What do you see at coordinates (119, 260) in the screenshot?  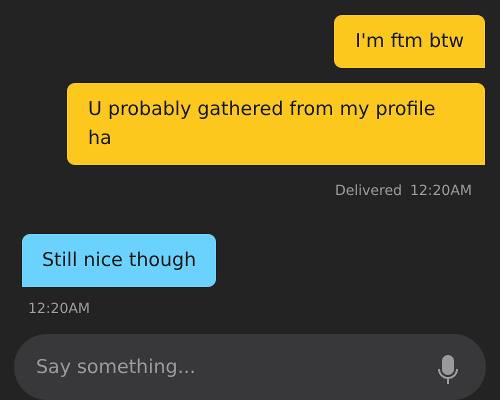 I see `received-message: Still nice though` at bounding box center [119, 260].